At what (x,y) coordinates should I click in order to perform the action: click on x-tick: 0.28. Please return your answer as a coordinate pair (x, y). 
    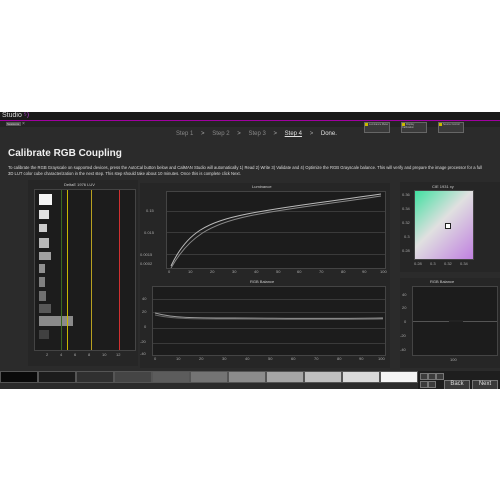
    Looking at the image, I should click on (418, 263).